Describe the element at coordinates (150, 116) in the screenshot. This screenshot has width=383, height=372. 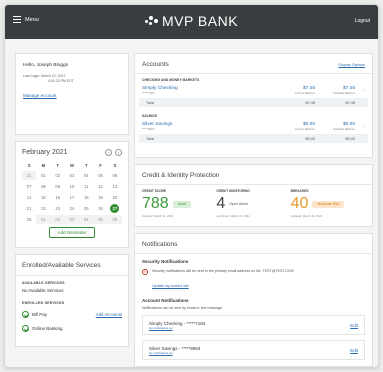
I see `account-group-label: SAVINGS` at that location.